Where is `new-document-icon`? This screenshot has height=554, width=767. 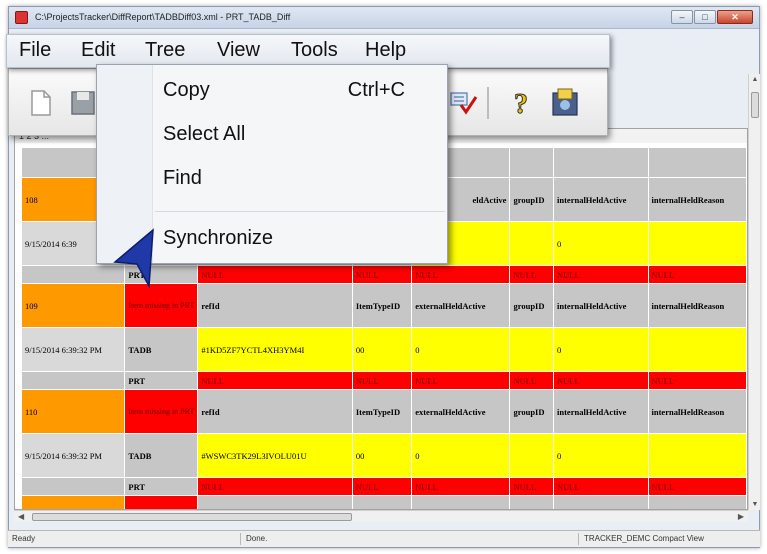
new-document-icon is located at coordinates (41, 103).